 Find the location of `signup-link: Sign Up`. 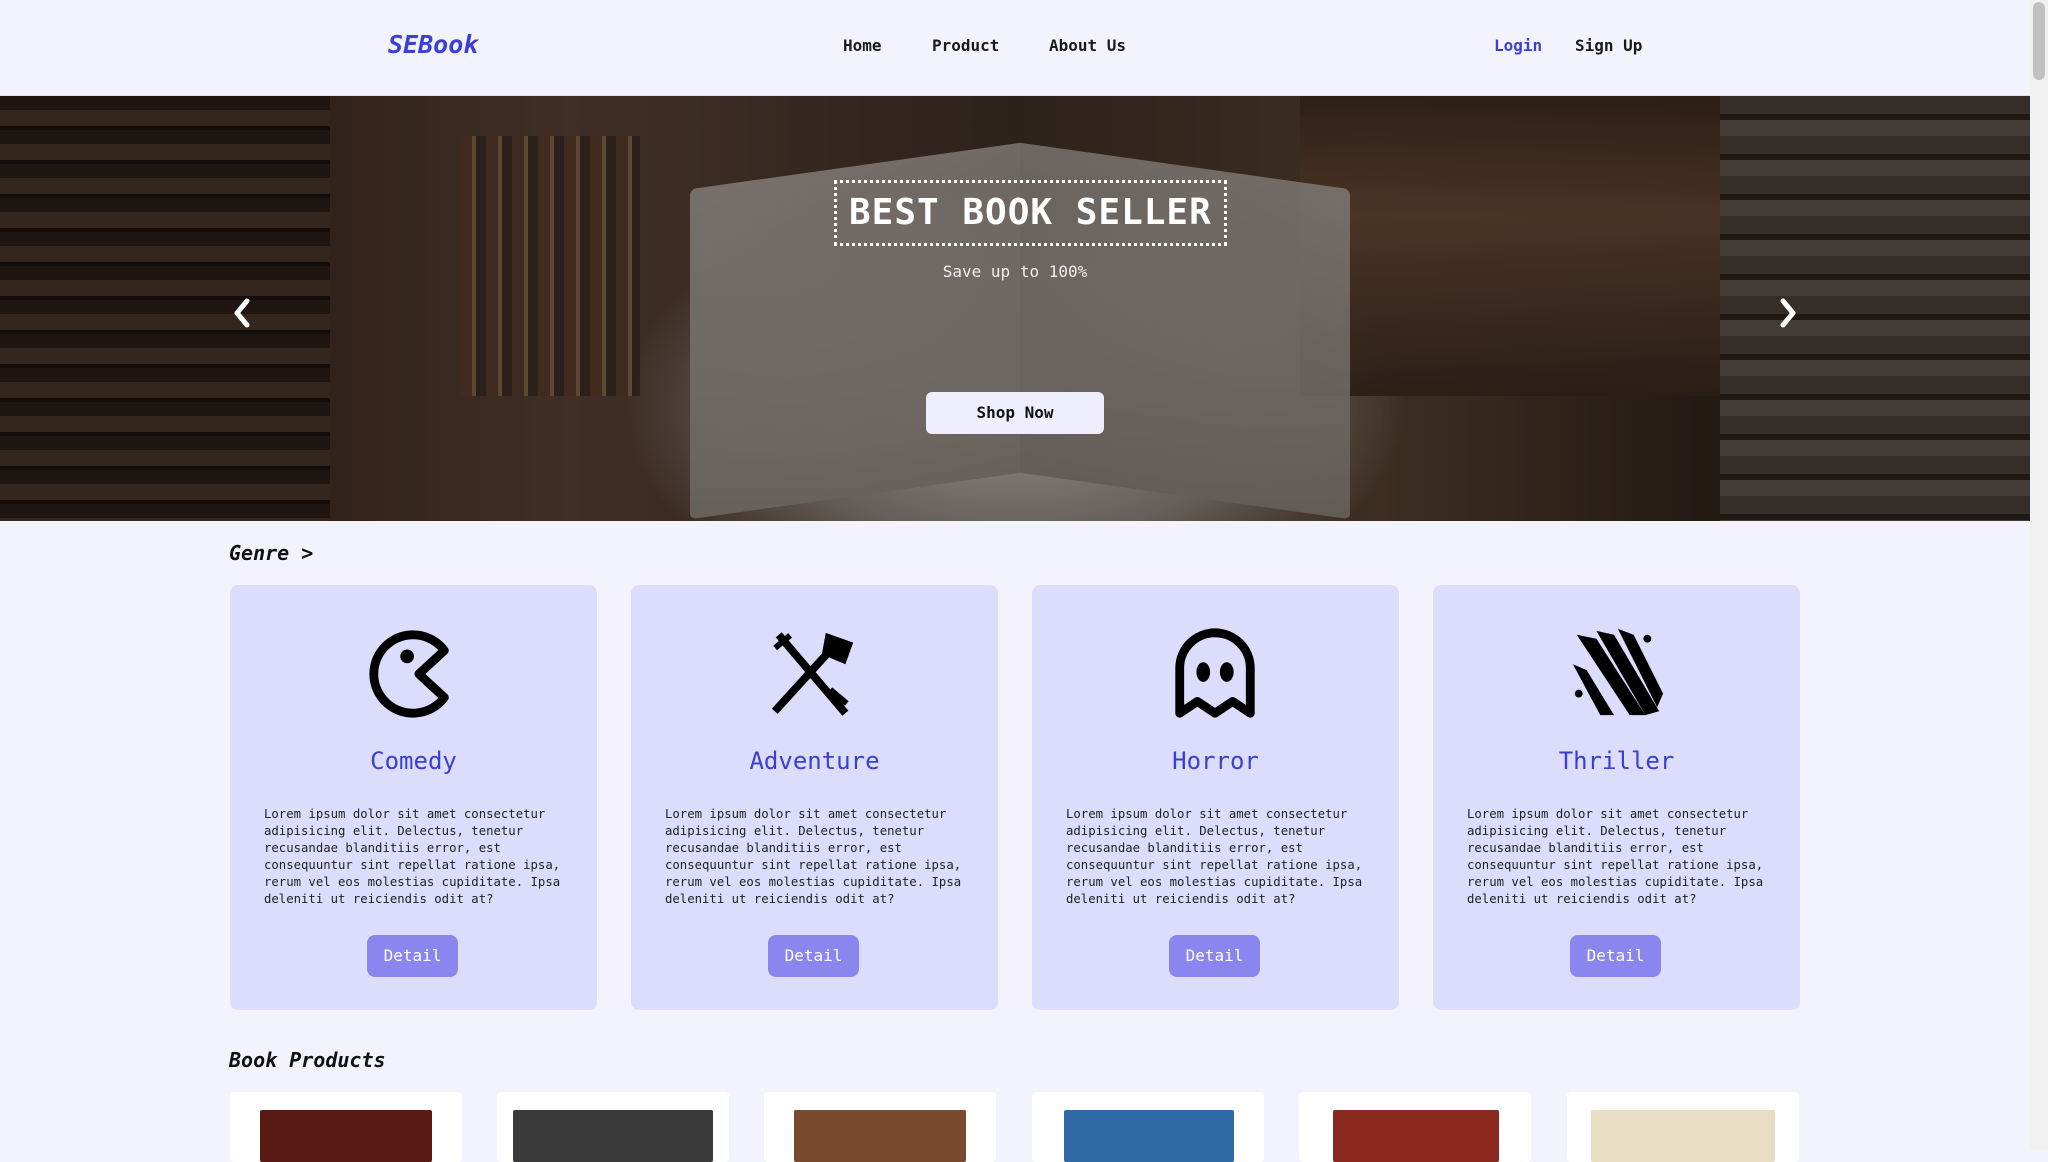

signup-link: Sign Up is located at coordinates (1608, 45).